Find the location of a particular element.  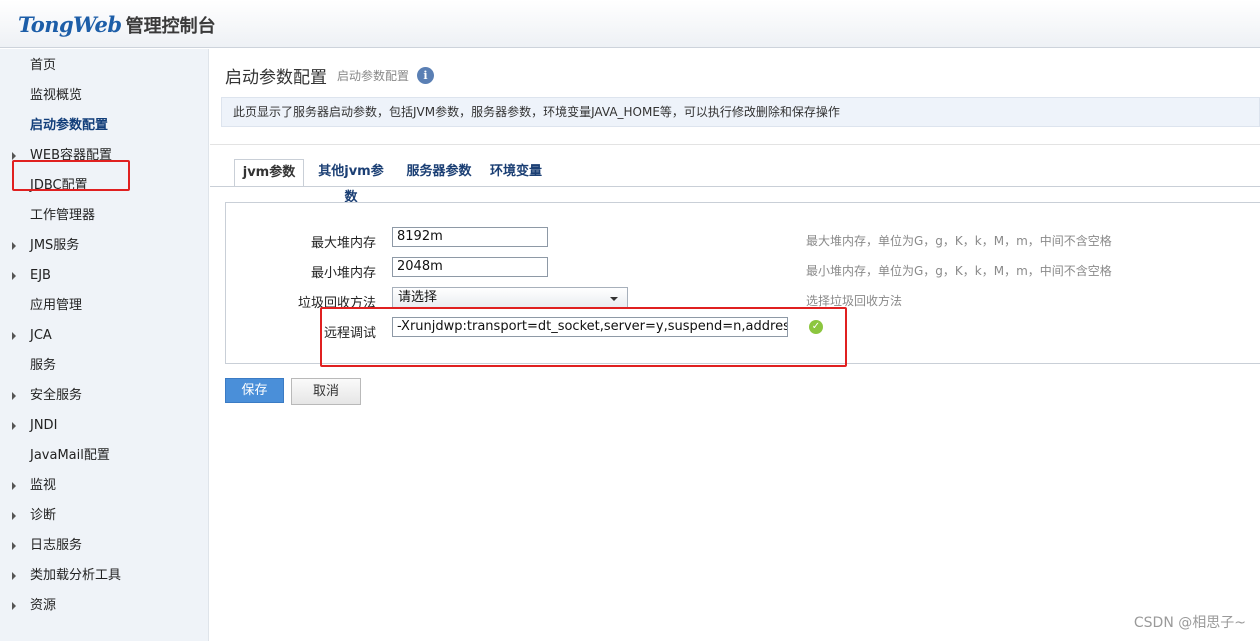

gc-method-selected: 请选择 is located at coordinates (418, 297).